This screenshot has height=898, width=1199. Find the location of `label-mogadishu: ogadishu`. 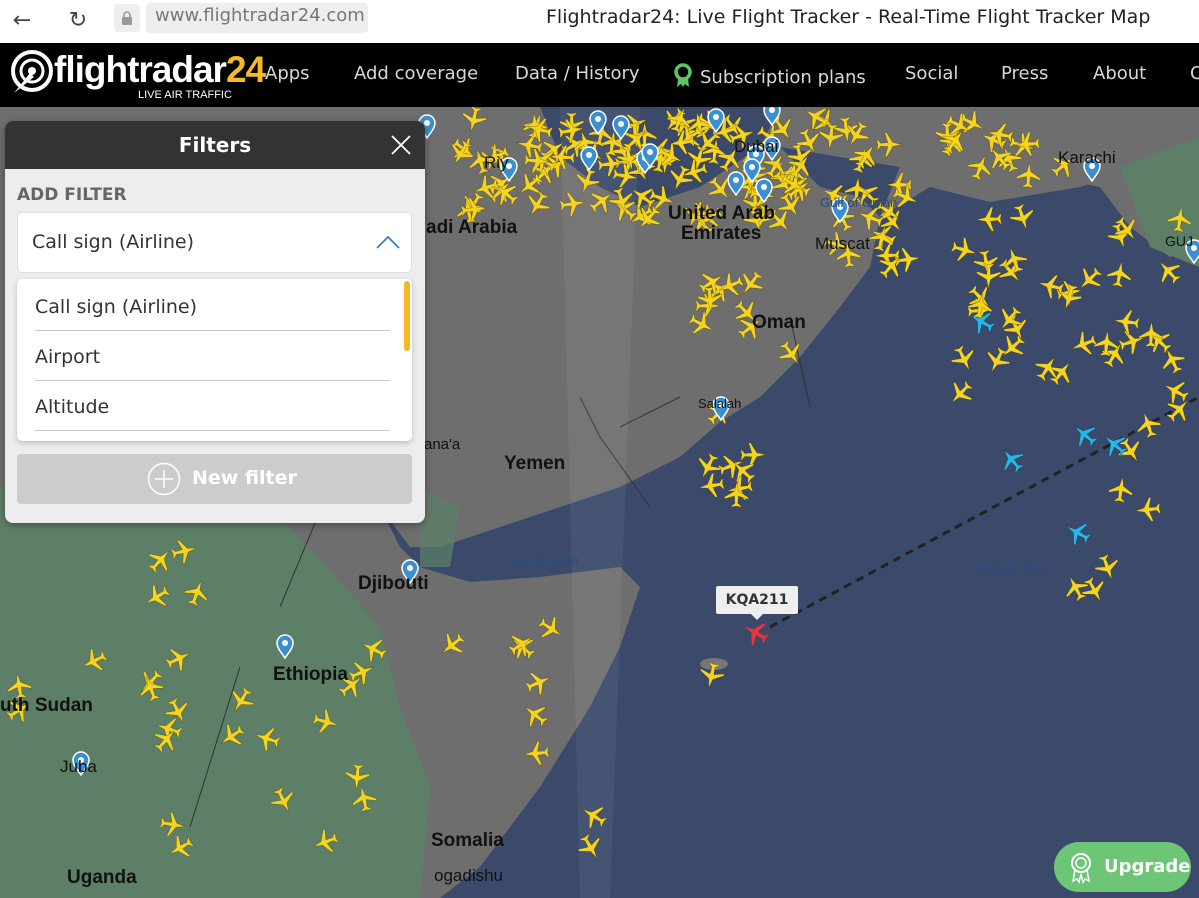

label-mogadishu: ogadishu is located at coordinates (469, 875).